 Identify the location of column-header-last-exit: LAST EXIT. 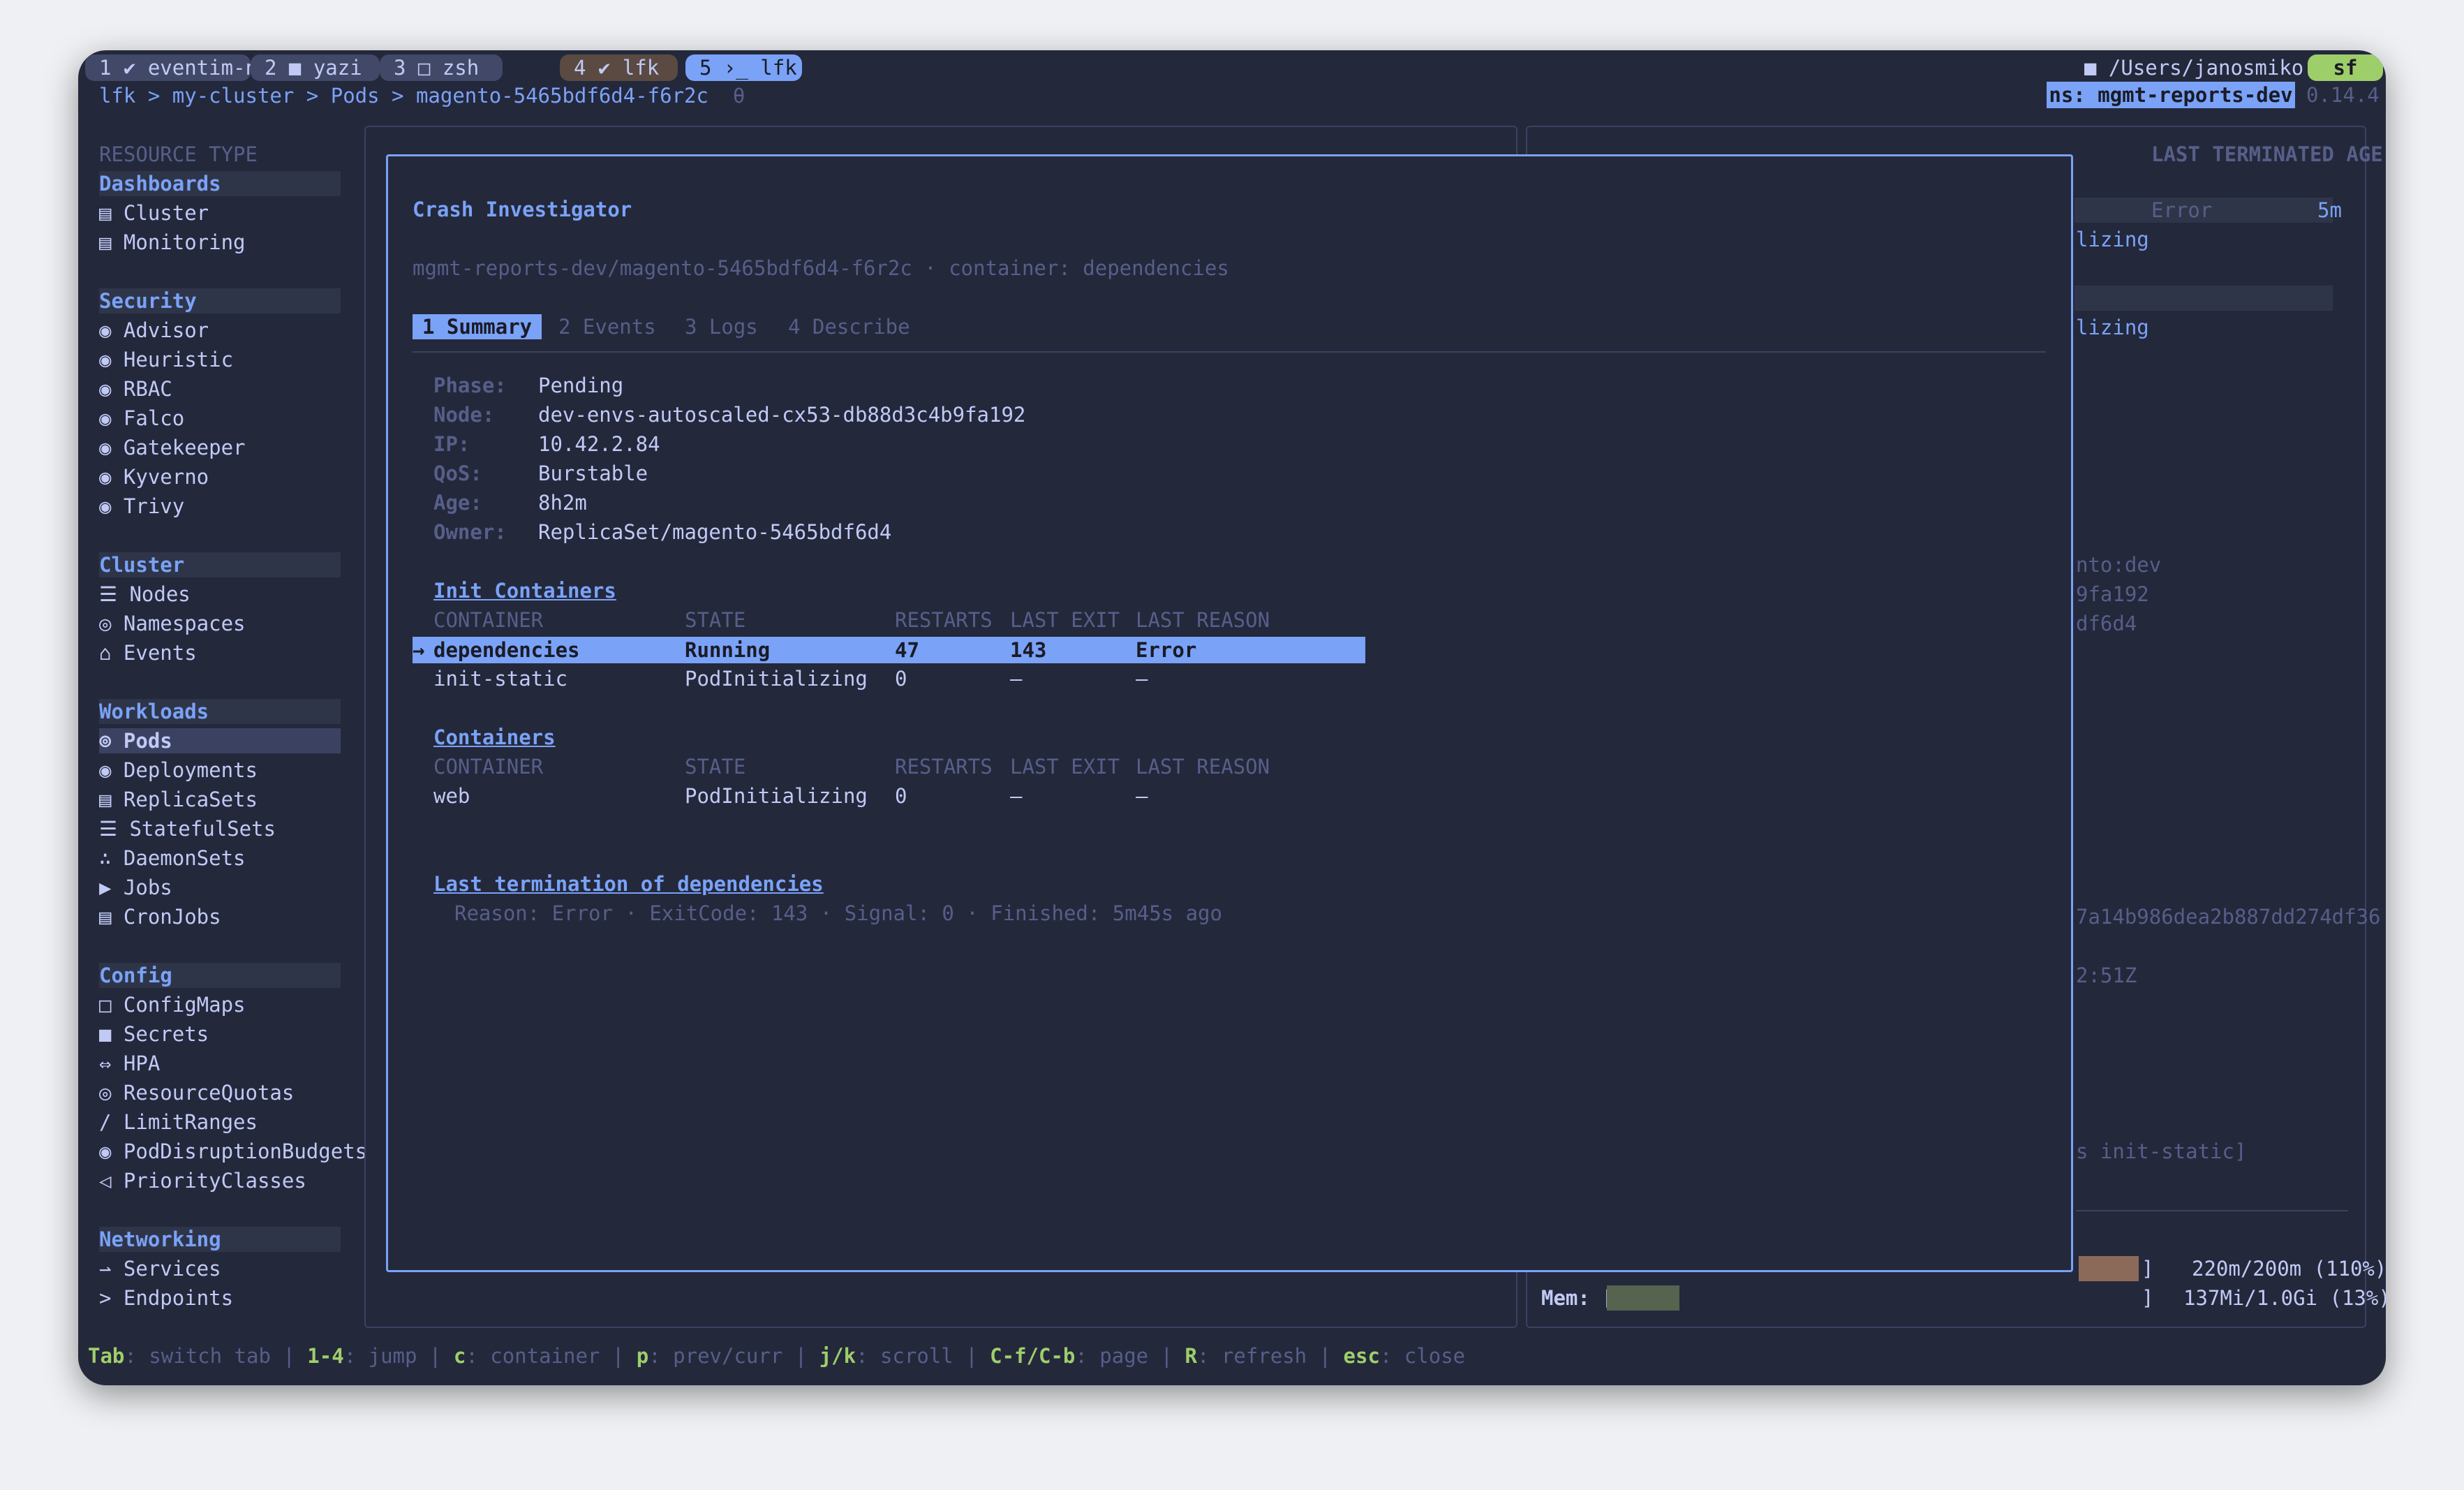
(1065, 620).